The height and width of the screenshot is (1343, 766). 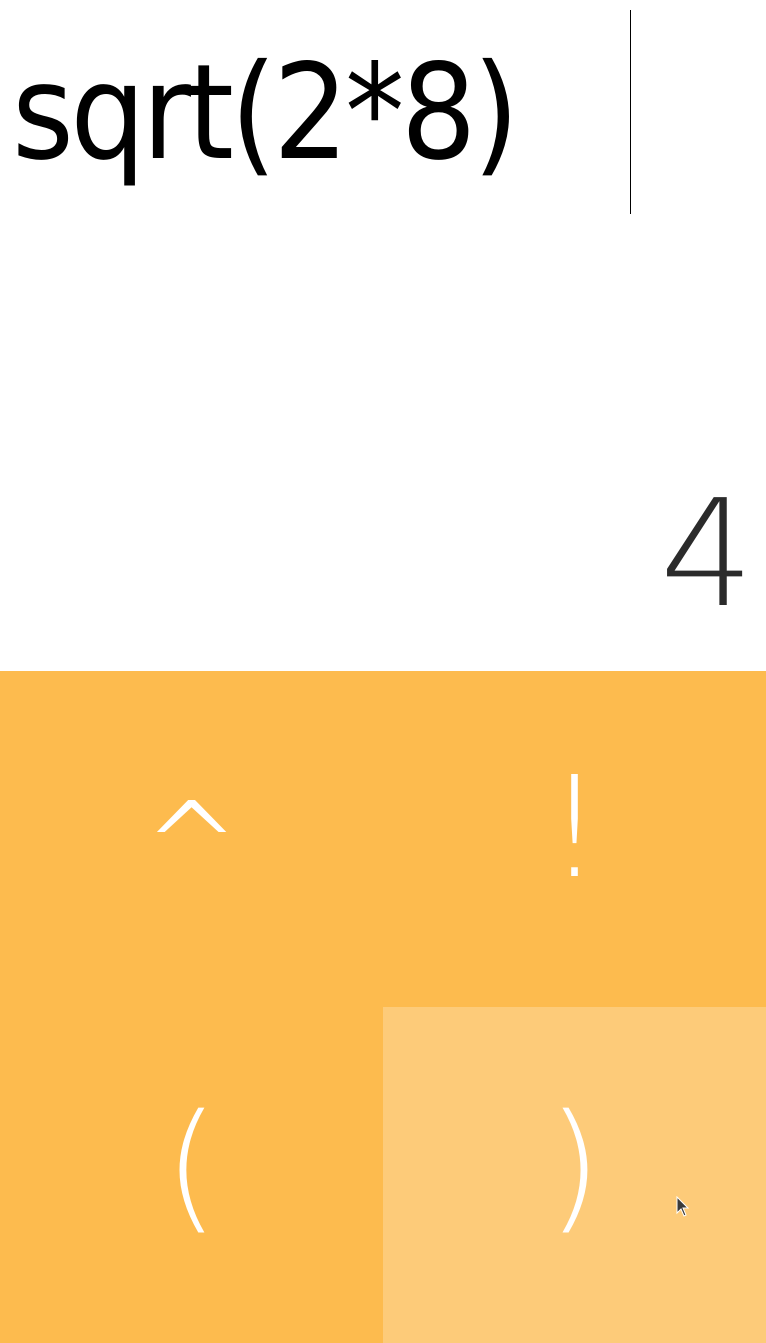 I want to click on open-paren-button-label: (, so click(x=191, y=1166).